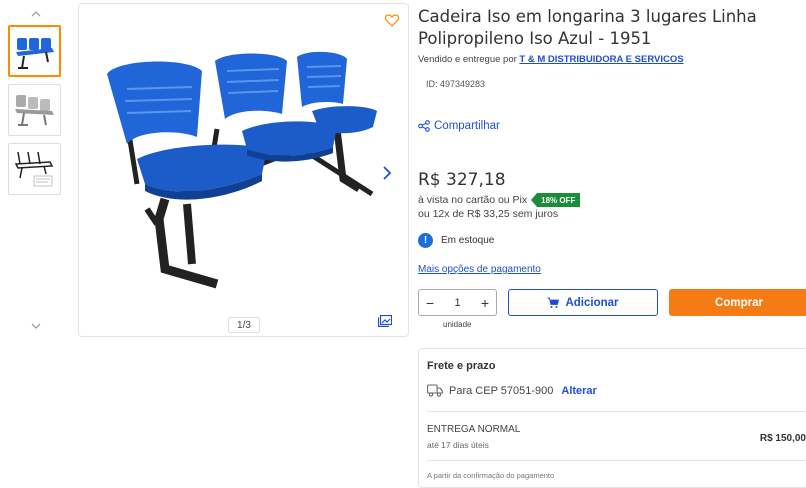 The height and width of the screenshot is (488, 806). I want to click on pix-text: à vista no cartão ou Pix, so click(473, 200).